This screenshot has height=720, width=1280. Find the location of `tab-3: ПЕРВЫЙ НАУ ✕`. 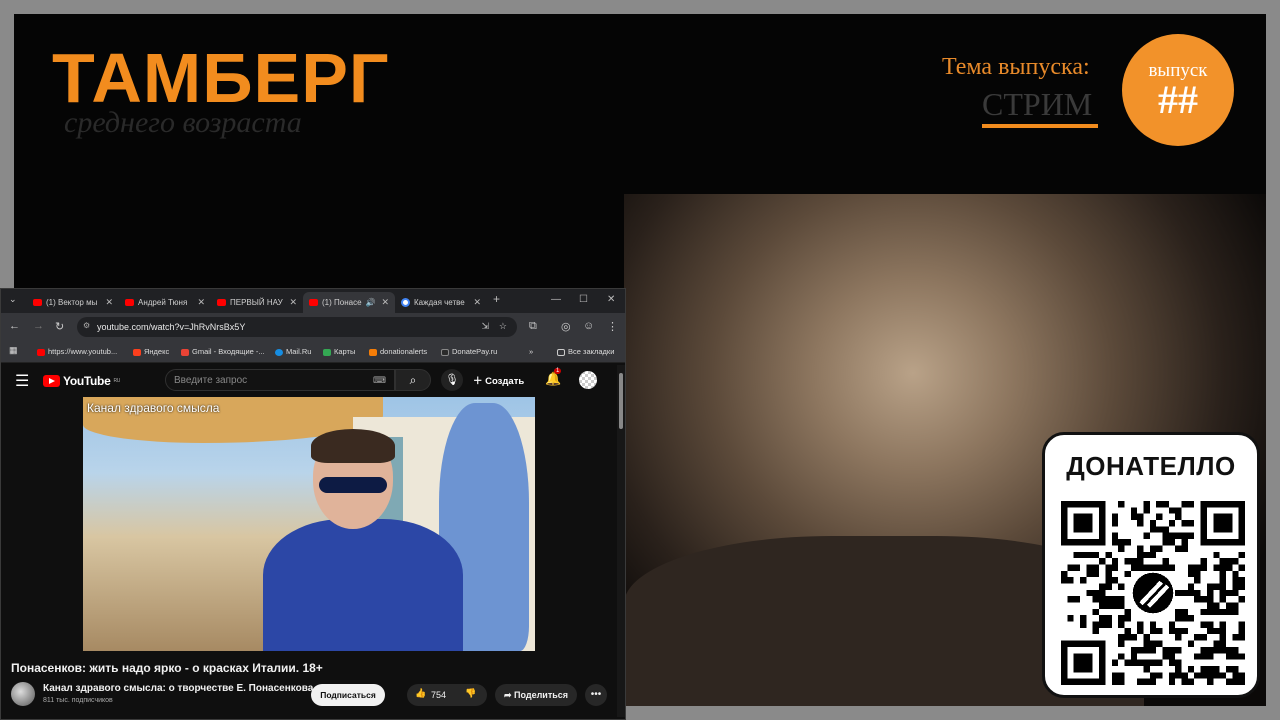

tab-3: ПЕРВЫЙ НАУ ✕ is located at coordinates (257, 302).